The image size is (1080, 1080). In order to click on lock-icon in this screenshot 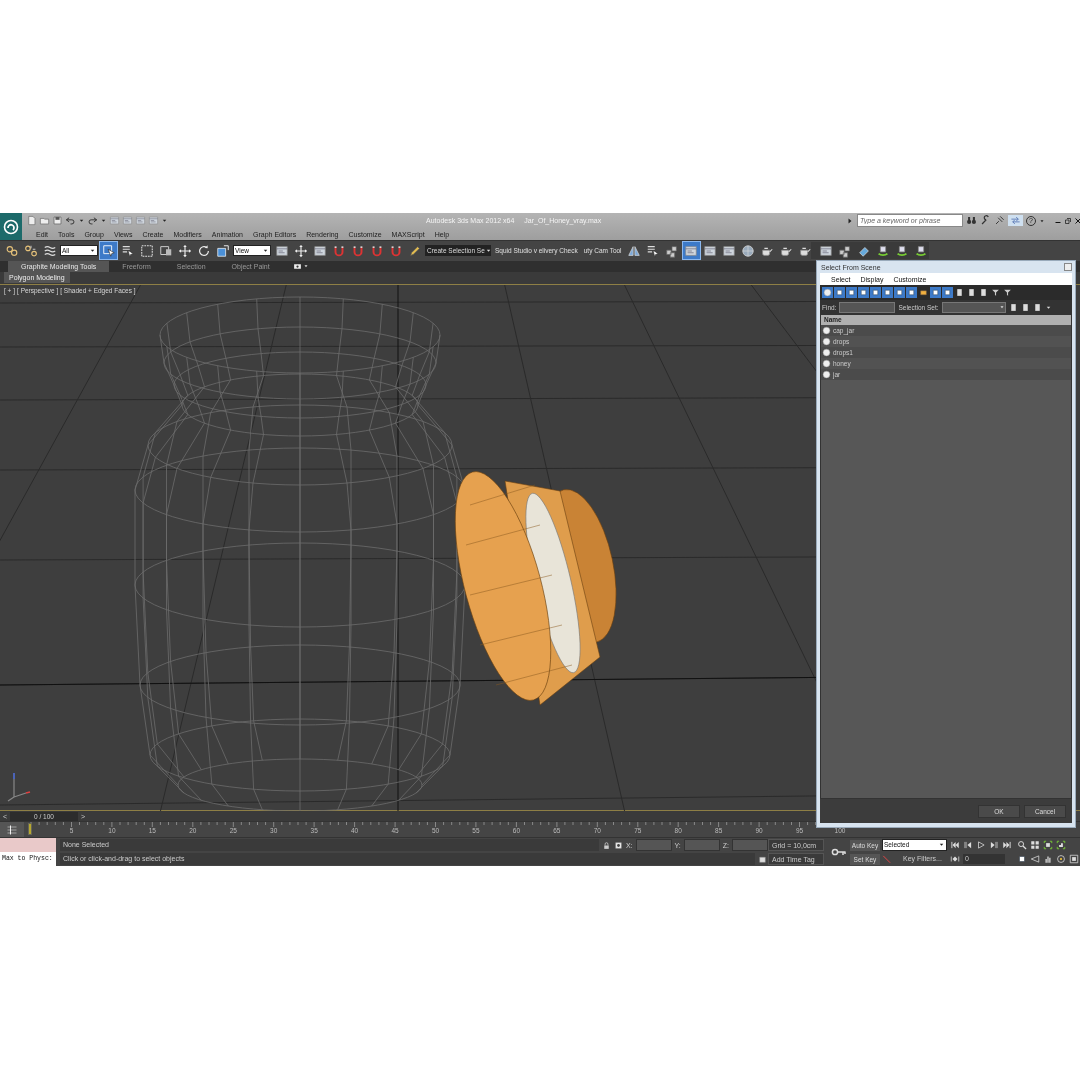, I will do `click(606, 845)`.